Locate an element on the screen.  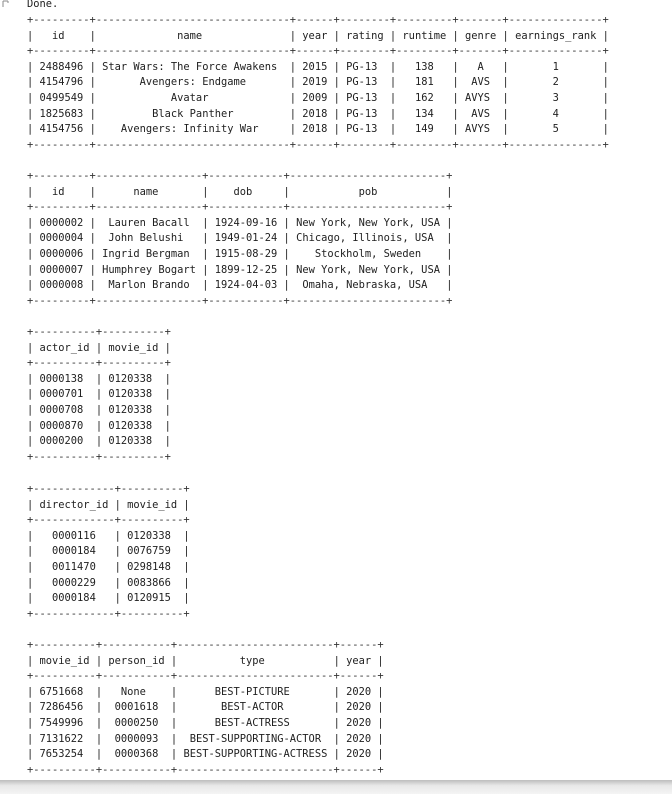
column-header: name is located at coordinates (192, 35).